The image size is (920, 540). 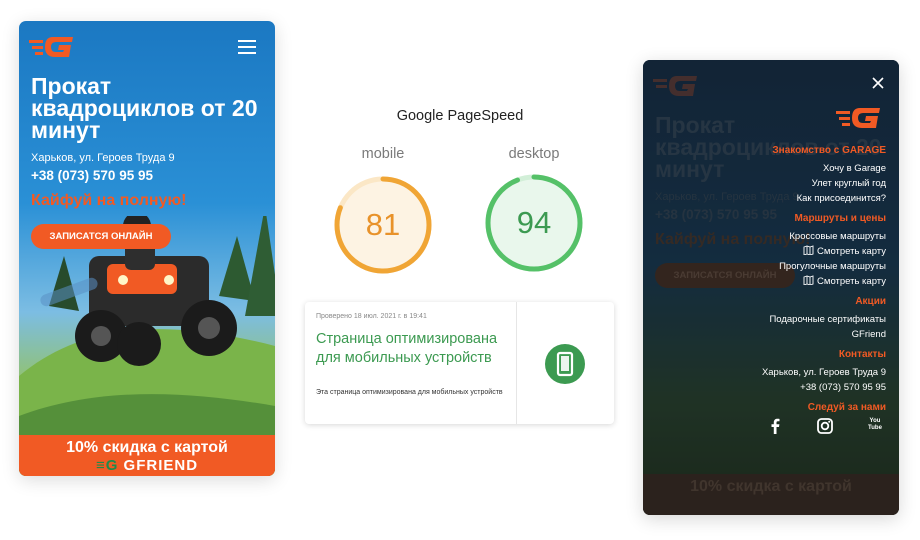 I want to click on menu-item: Харьков, ул. Героев Труда 9, so click(x=776, y=372).